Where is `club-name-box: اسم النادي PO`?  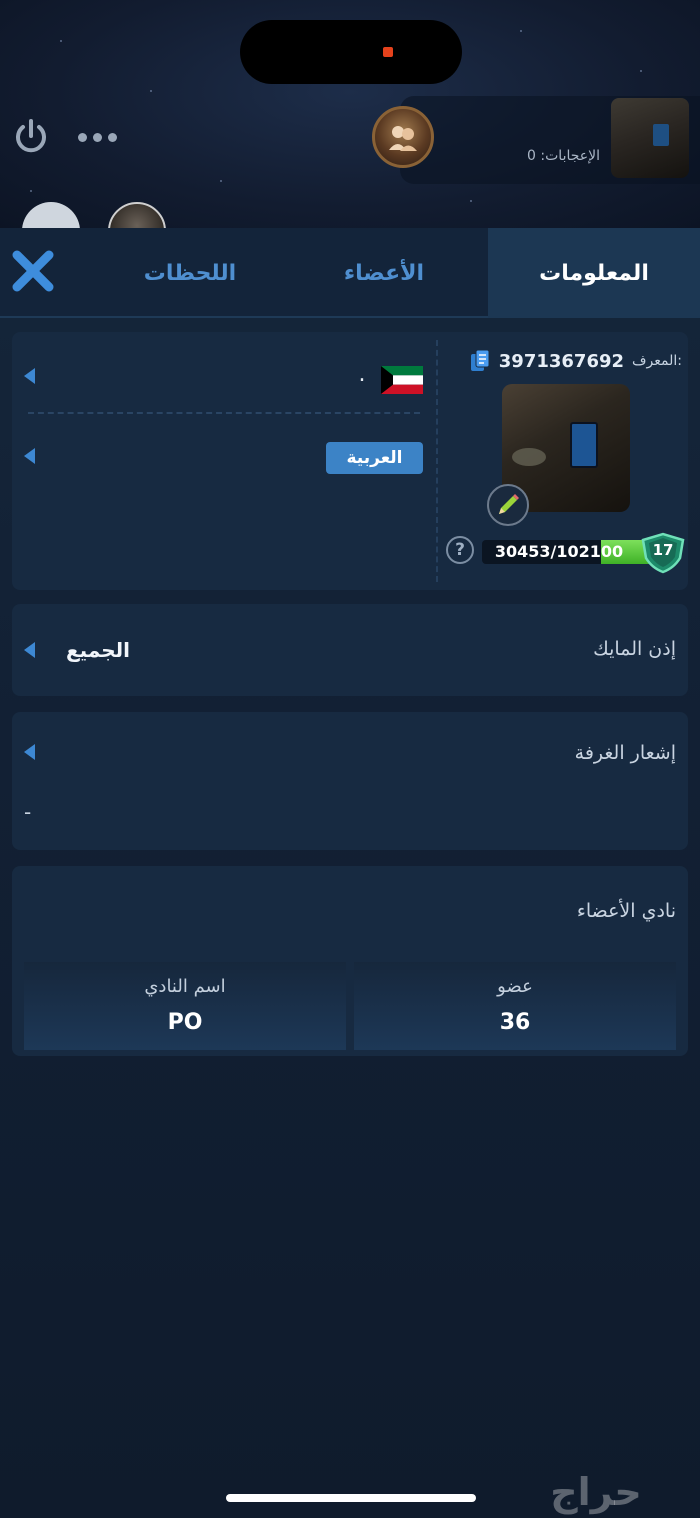
club-name-box: اسم النادي PO is located at coordinates (185, 1006).